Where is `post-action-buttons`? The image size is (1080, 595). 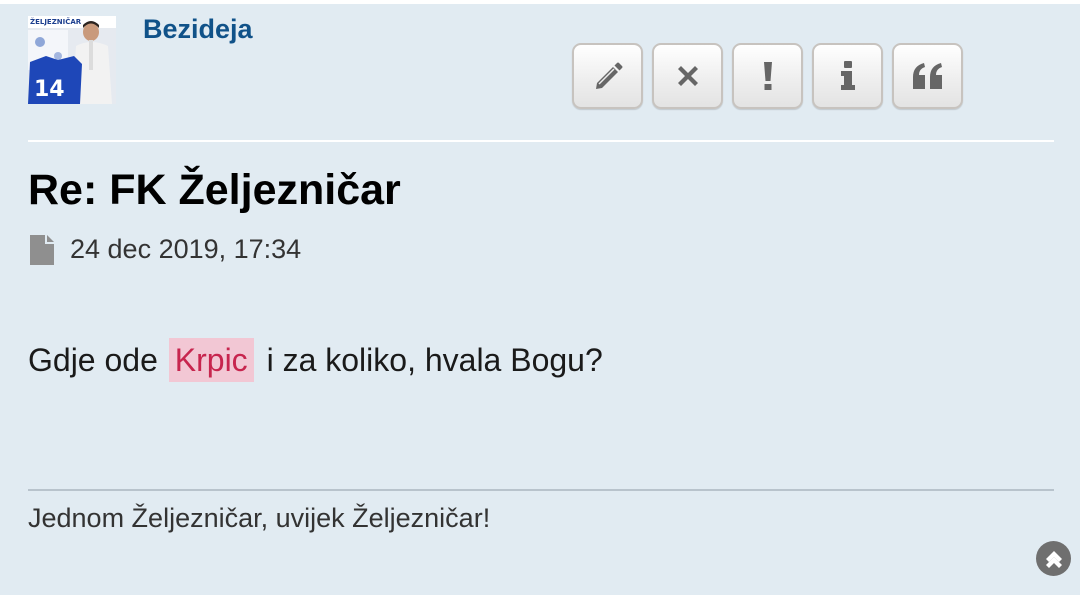 post-action-buttons is located at coordinates (767, 76).